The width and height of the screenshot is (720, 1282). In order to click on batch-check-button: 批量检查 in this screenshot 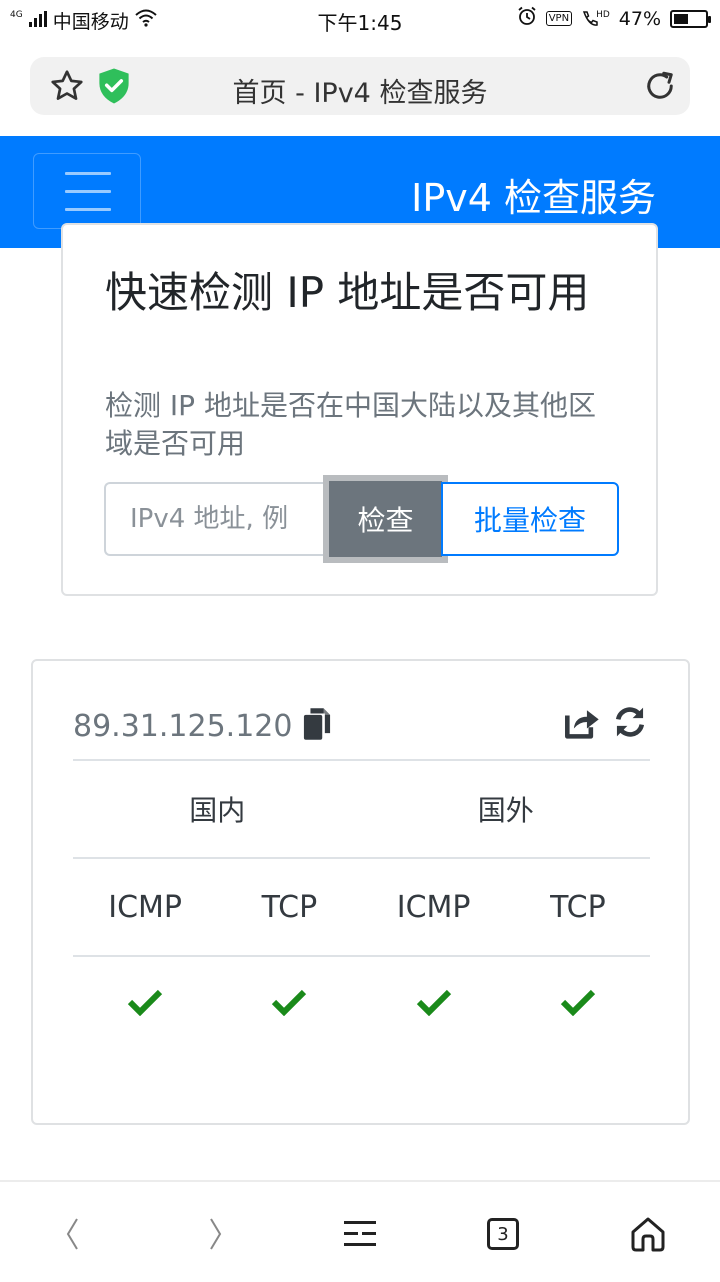, I will do `click(530, 519)`.